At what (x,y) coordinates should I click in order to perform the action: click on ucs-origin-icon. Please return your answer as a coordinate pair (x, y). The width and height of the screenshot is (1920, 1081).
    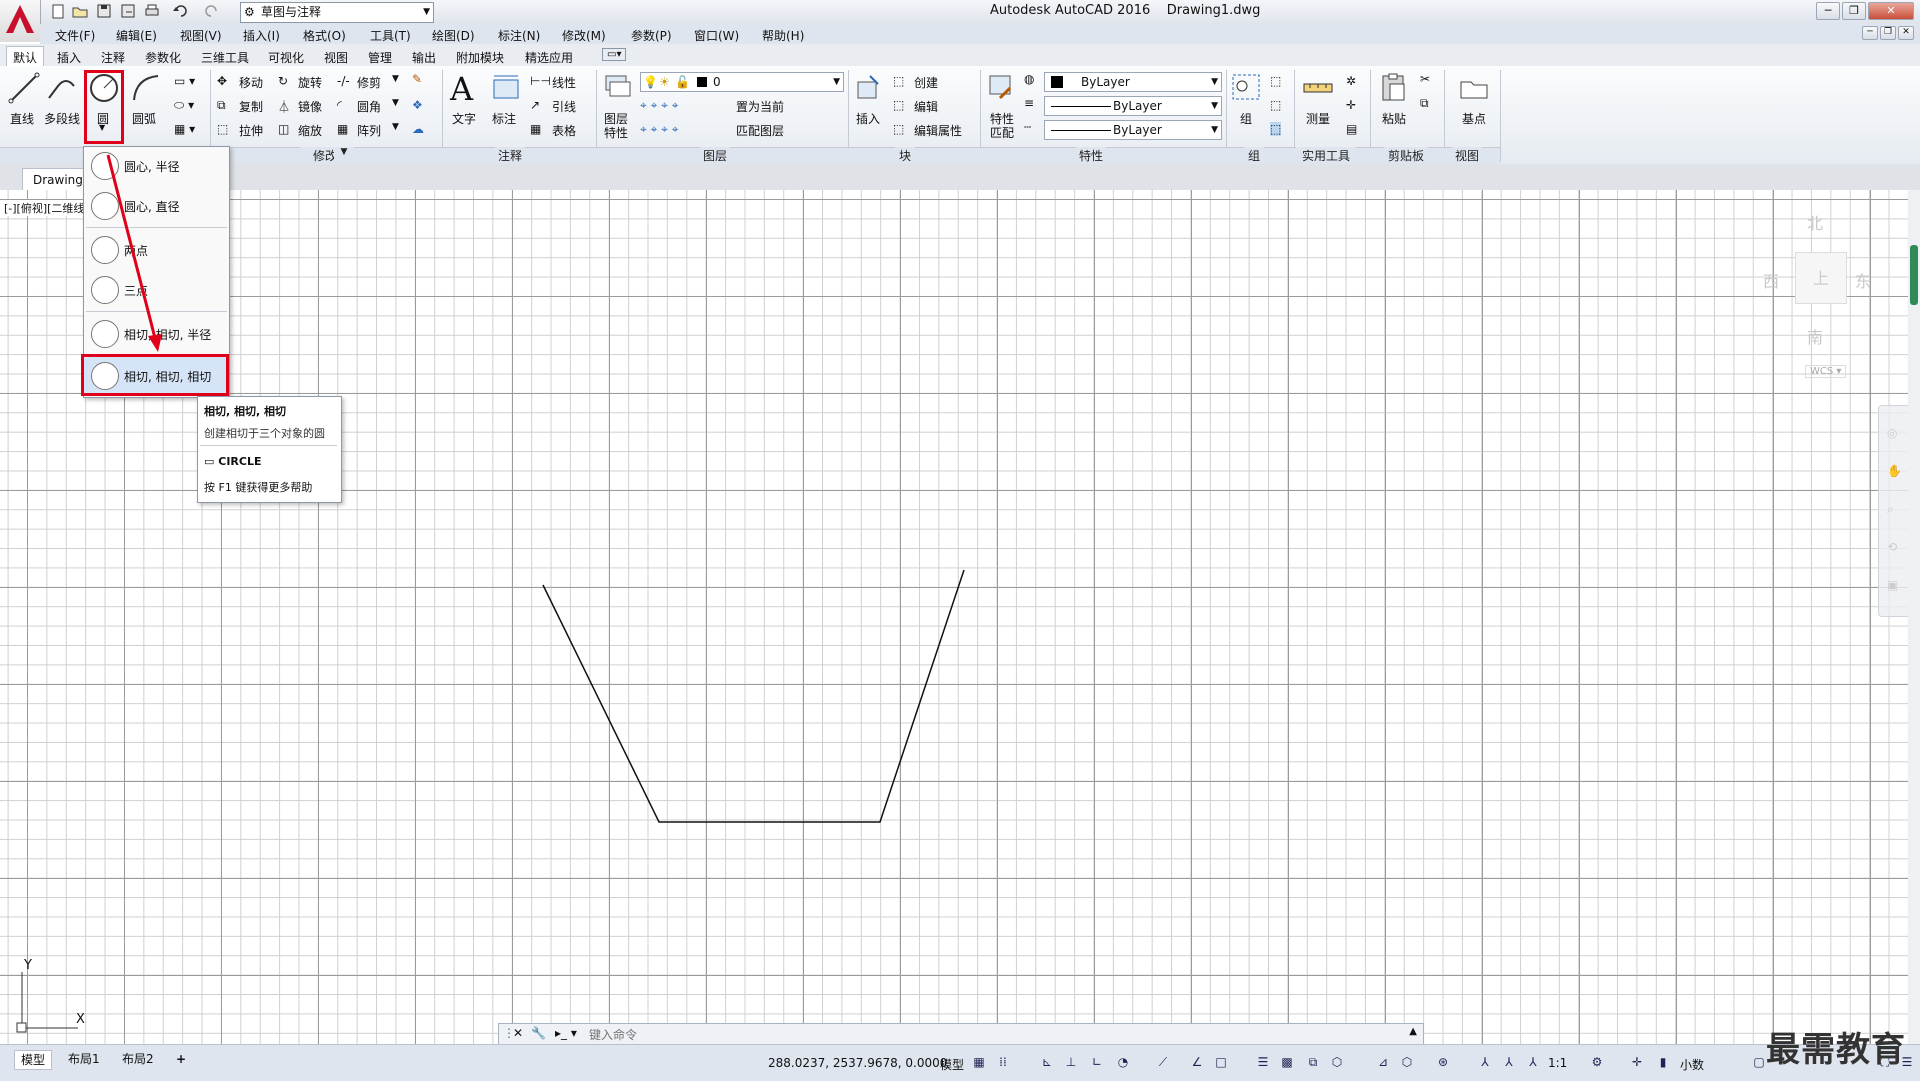
    Looking at the image, I should click on (21, 1027).